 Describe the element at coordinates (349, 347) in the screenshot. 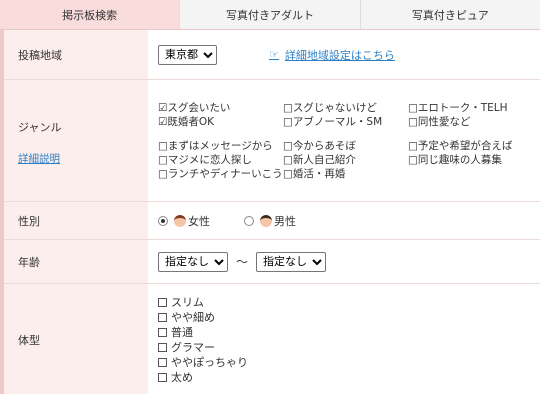

I see `body-option: グラマー` at that location.